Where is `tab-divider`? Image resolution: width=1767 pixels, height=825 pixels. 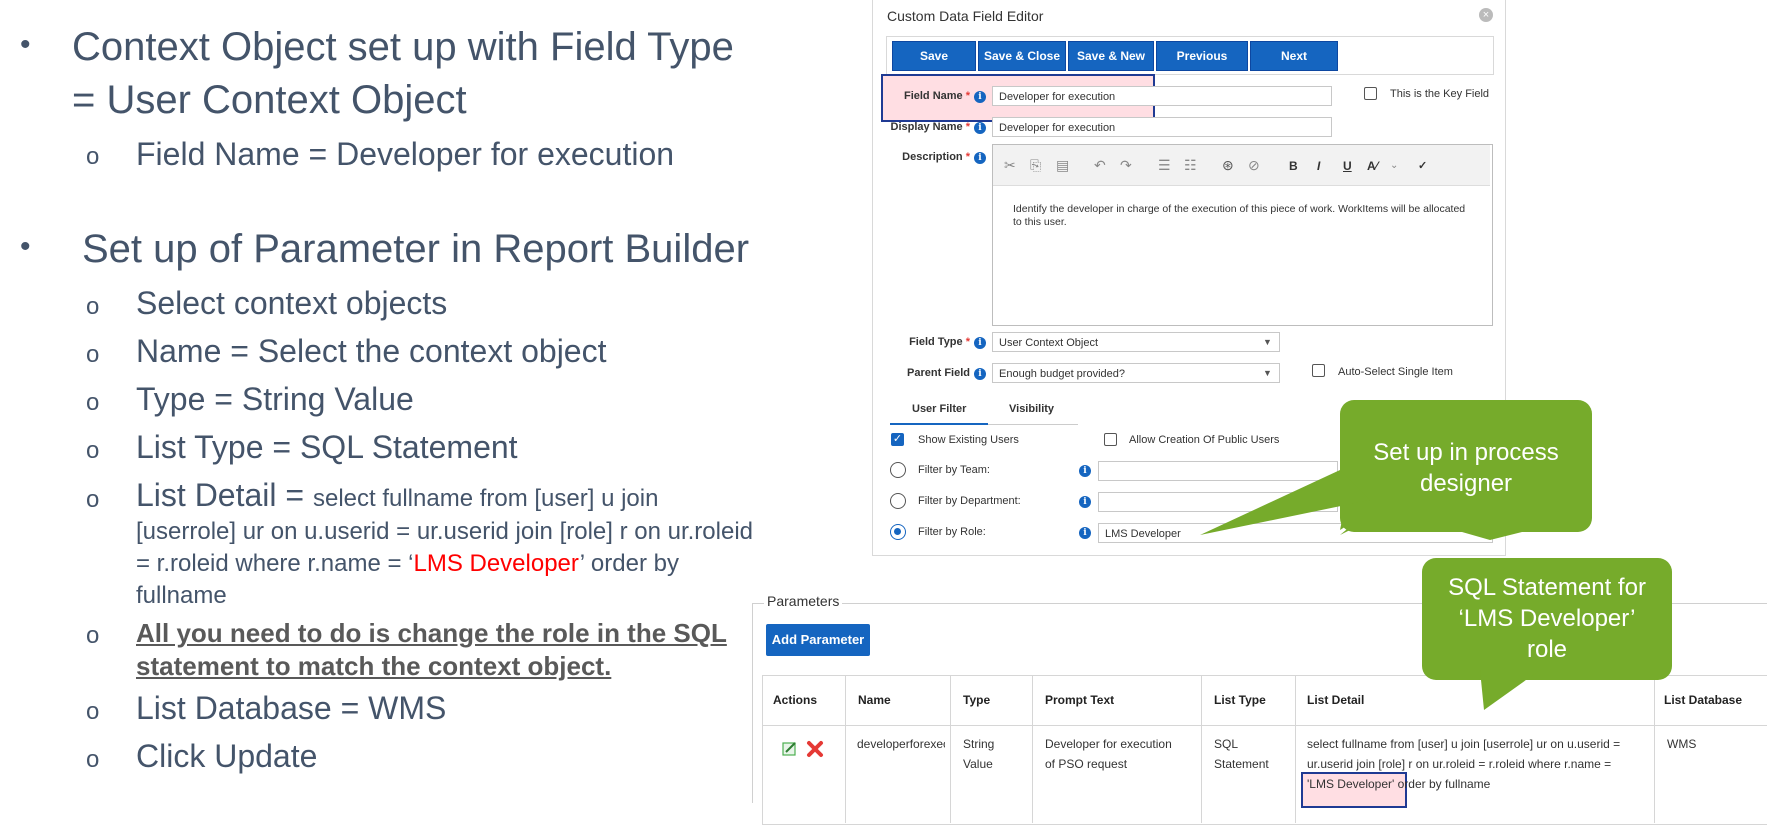 tab-divider is located at coordinates (1033, 424).